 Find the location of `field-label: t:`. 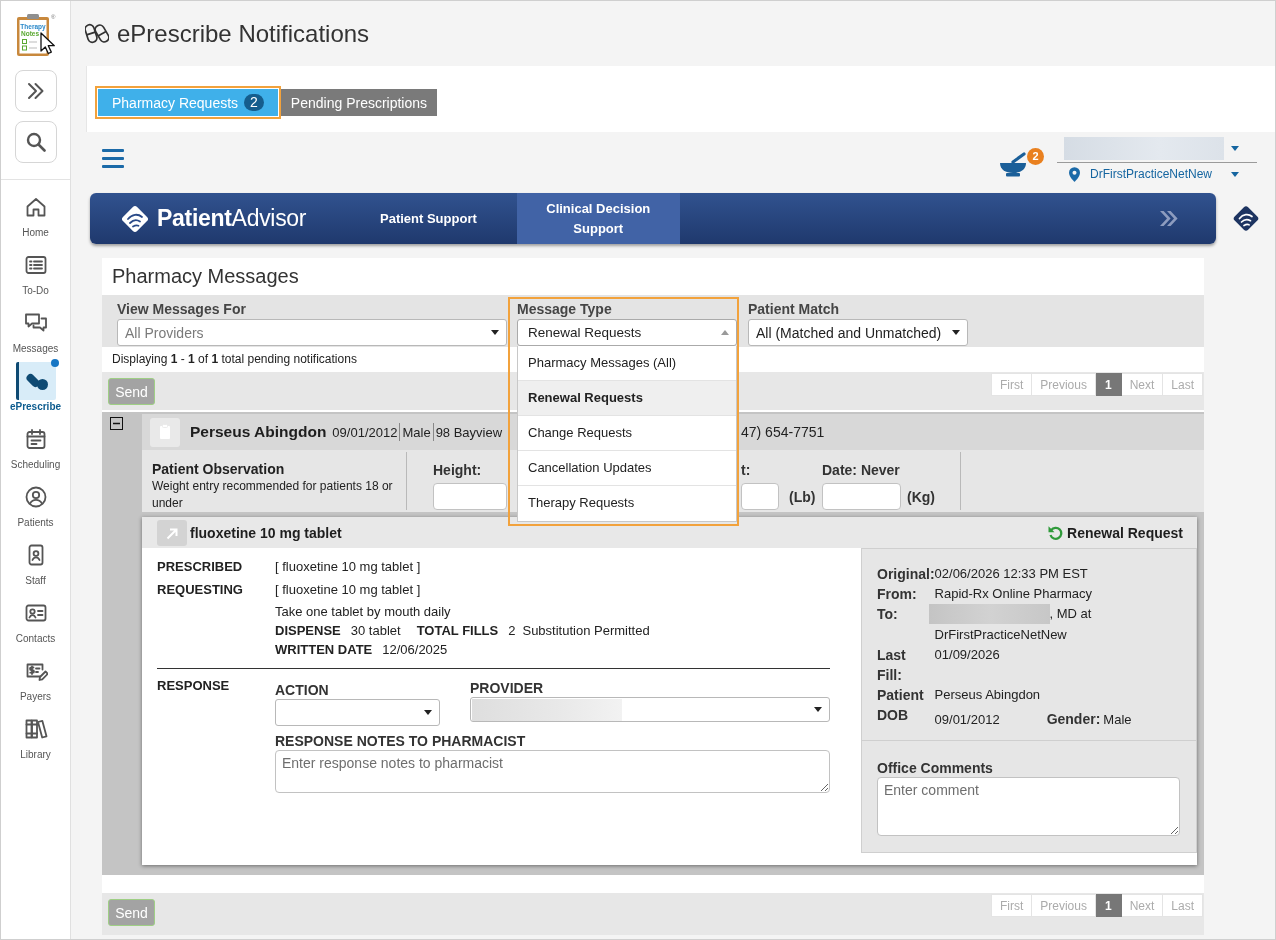

field-label: t: is located at coordinates (746, 470).